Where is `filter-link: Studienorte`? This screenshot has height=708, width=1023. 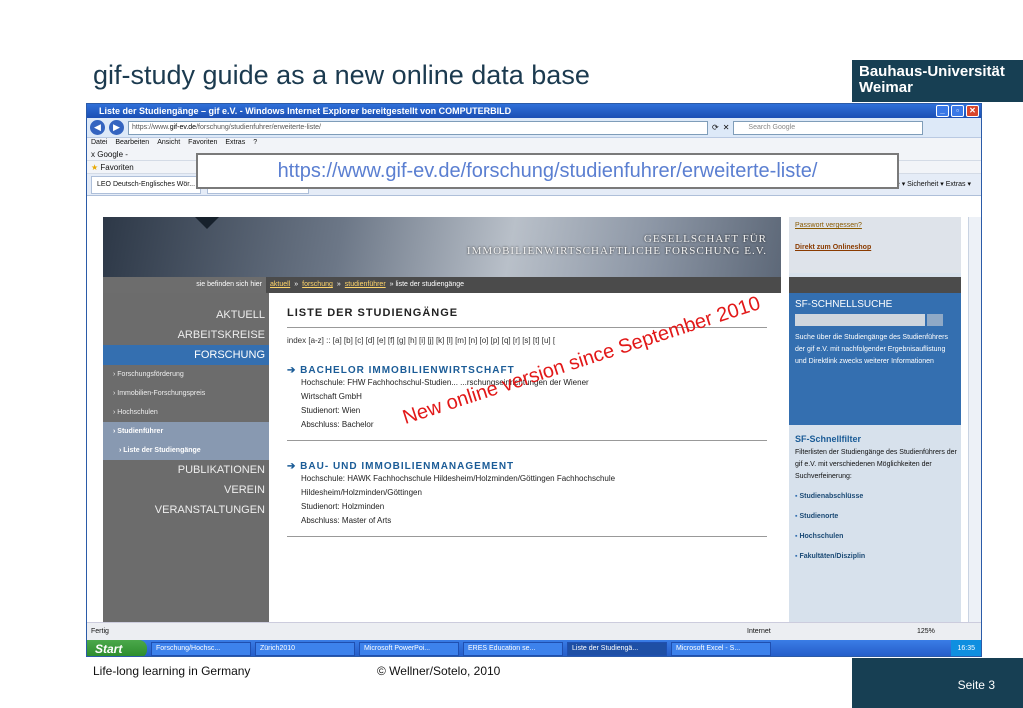
filter-link: Studienorte is located at coordinates (876, 517).